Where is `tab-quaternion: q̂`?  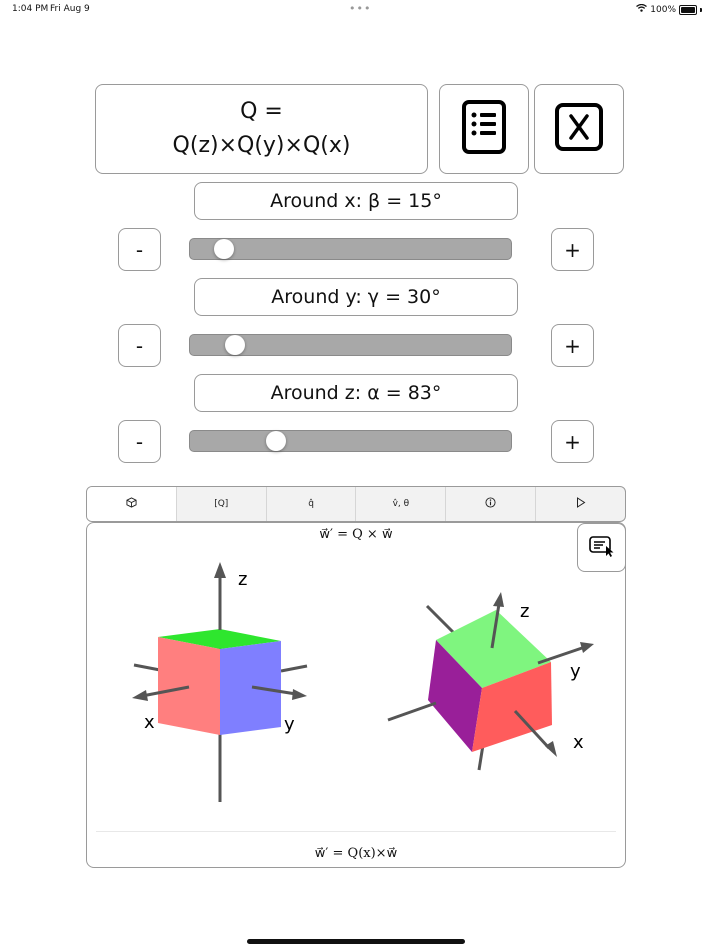 tab-quaternion: q̂ is located at coordinates (310, 504).